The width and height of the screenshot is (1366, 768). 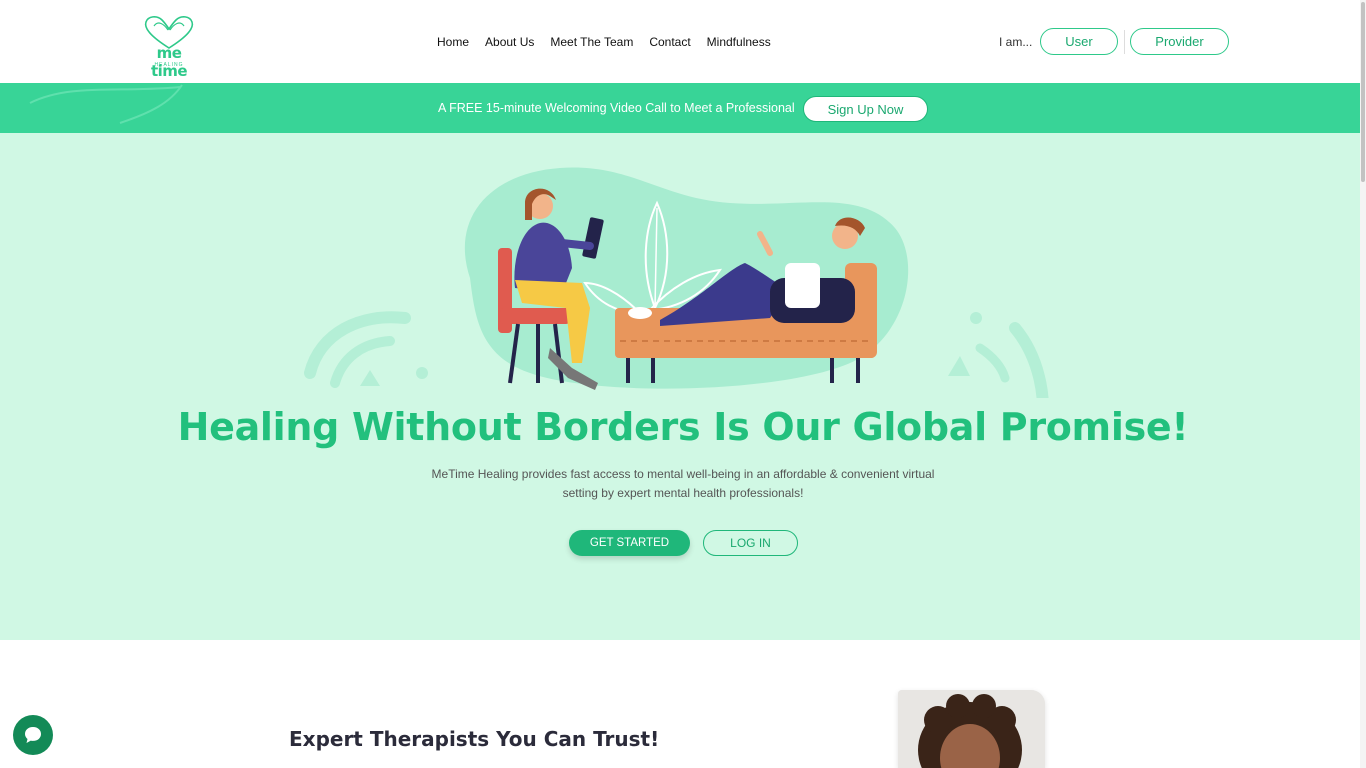 I want to click on banner-decoration, so click(x=106, y=104).